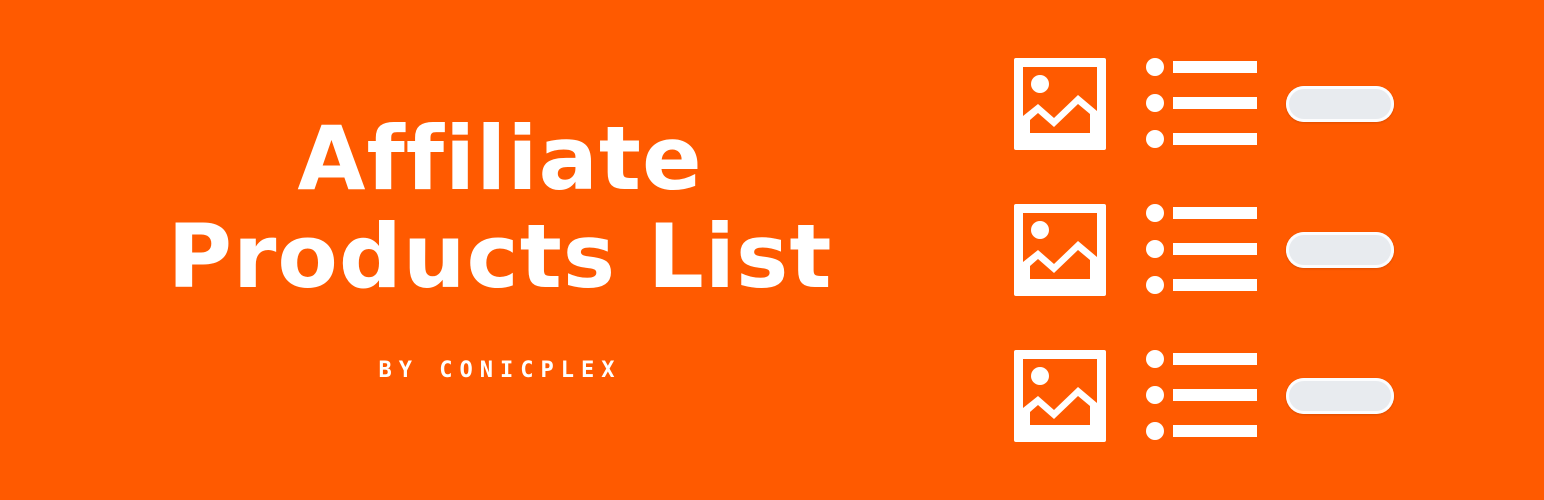  I want to click on byline: BY CONICPLEX, so click(500, 370).